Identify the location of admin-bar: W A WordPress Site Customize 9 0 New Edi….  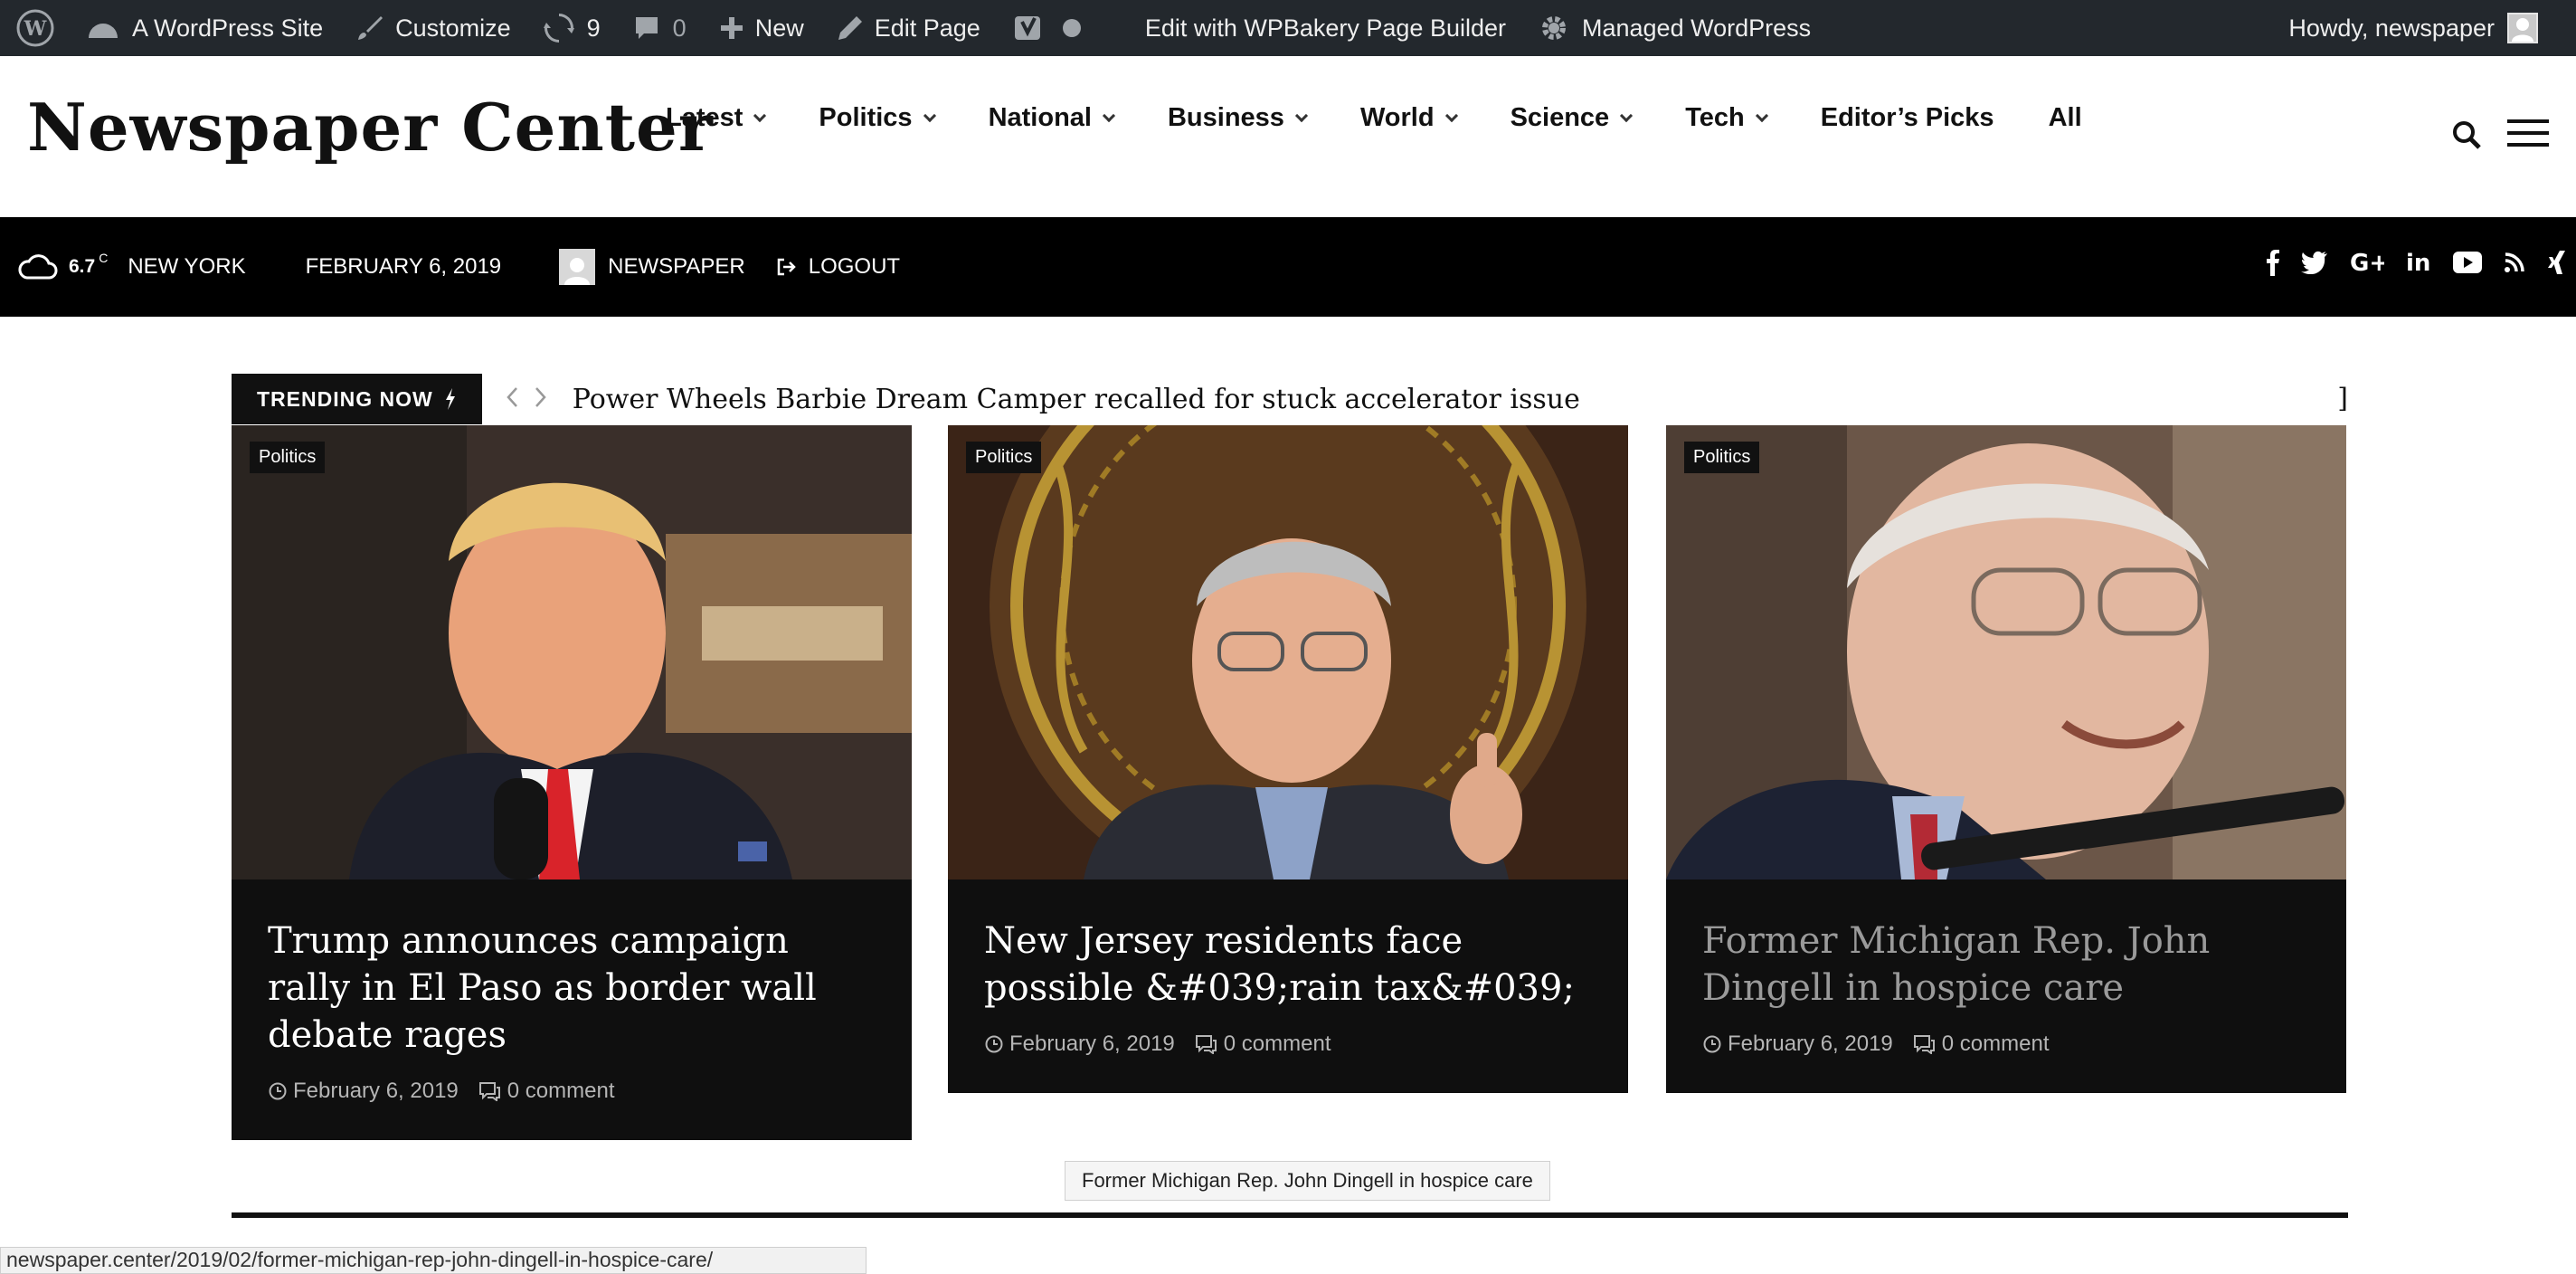
(1288, 28).